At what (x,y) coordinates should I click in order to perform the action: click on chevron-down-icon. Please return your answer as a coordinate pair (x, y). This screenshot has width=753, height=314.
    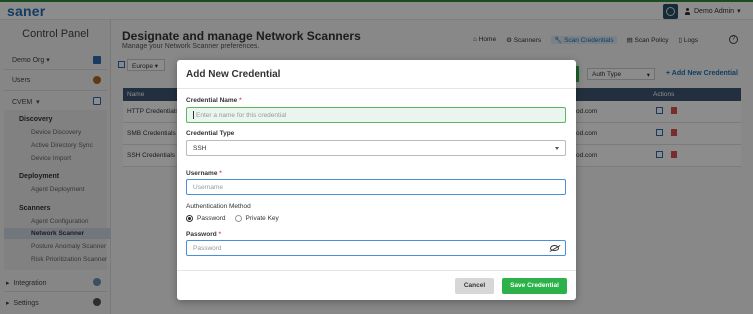
    Looking at the image, I should click on (557, 148).